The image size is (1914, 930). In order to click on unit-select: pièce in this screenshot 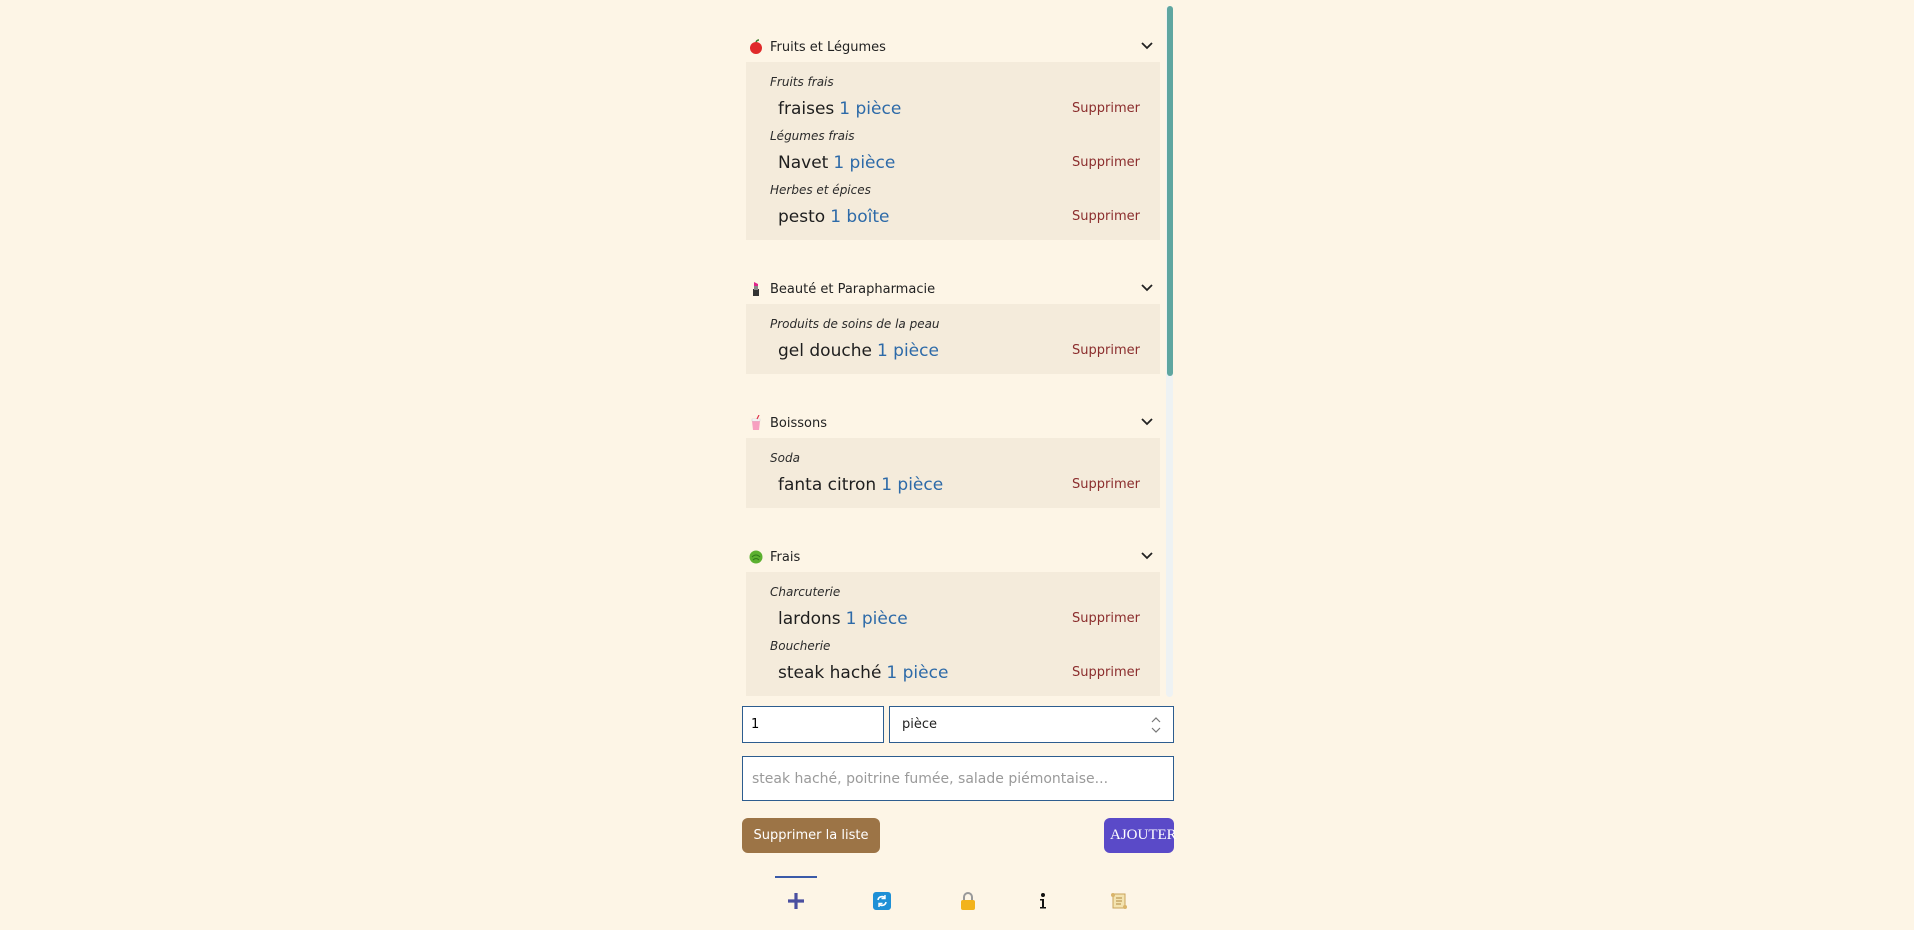, I will do `click(1031, 724)`.